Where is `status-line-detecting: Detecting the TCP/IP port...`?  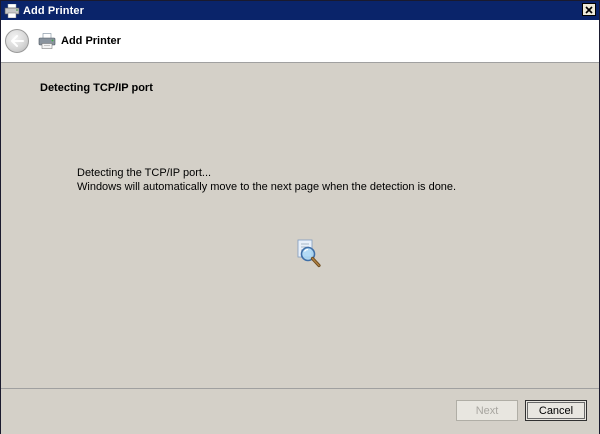
status-line-detecting: Detecting the TCP/IP port... is located at coordinates (144, 173).